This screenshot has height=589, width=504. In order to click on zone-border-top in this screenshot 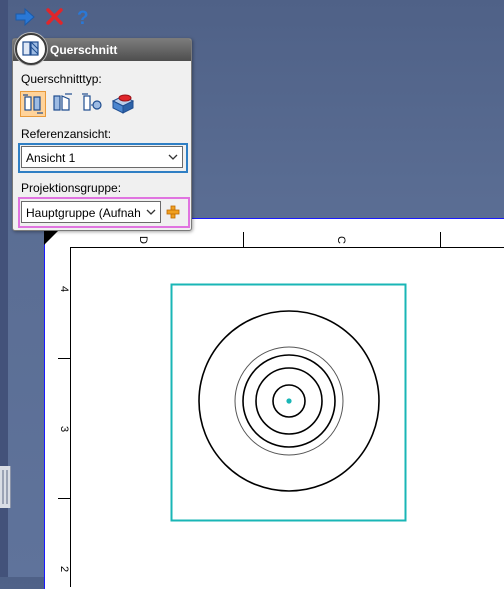, I will do `click(287, 247)`.